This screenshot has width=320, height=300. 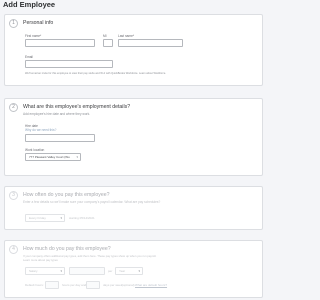 What do you see at coordinates (40, 130) in the screenshot?
I see `hire-date-hint: Why do we need this?` at bounding box center [40, 130].